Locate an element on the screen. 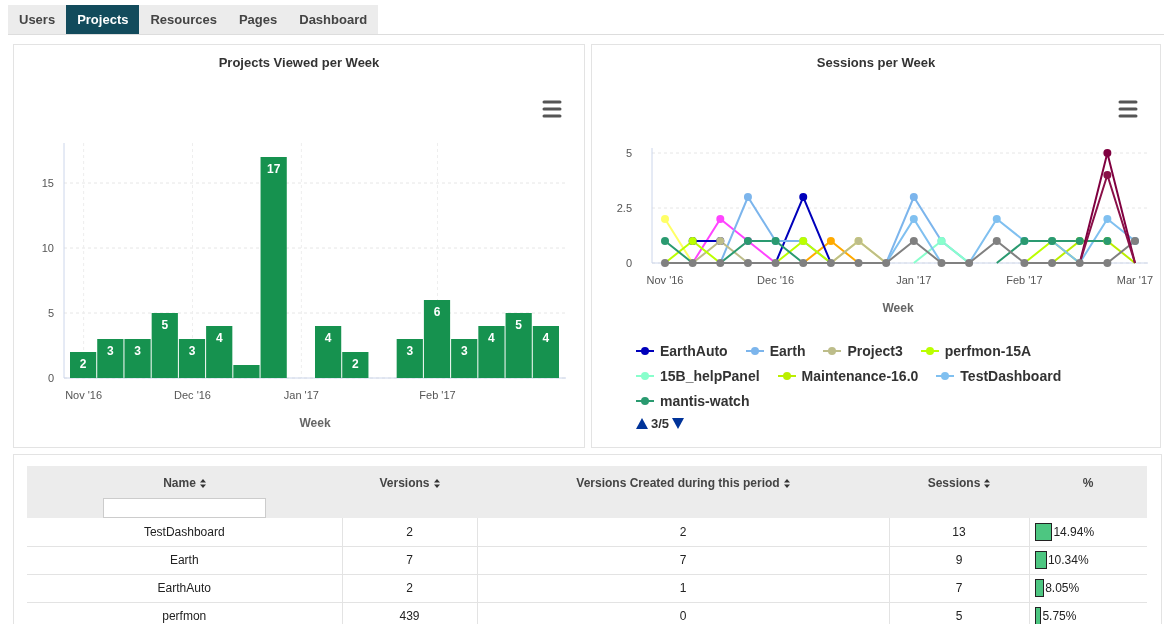  table-cell: perfmon is located at coordinates (184, 613).